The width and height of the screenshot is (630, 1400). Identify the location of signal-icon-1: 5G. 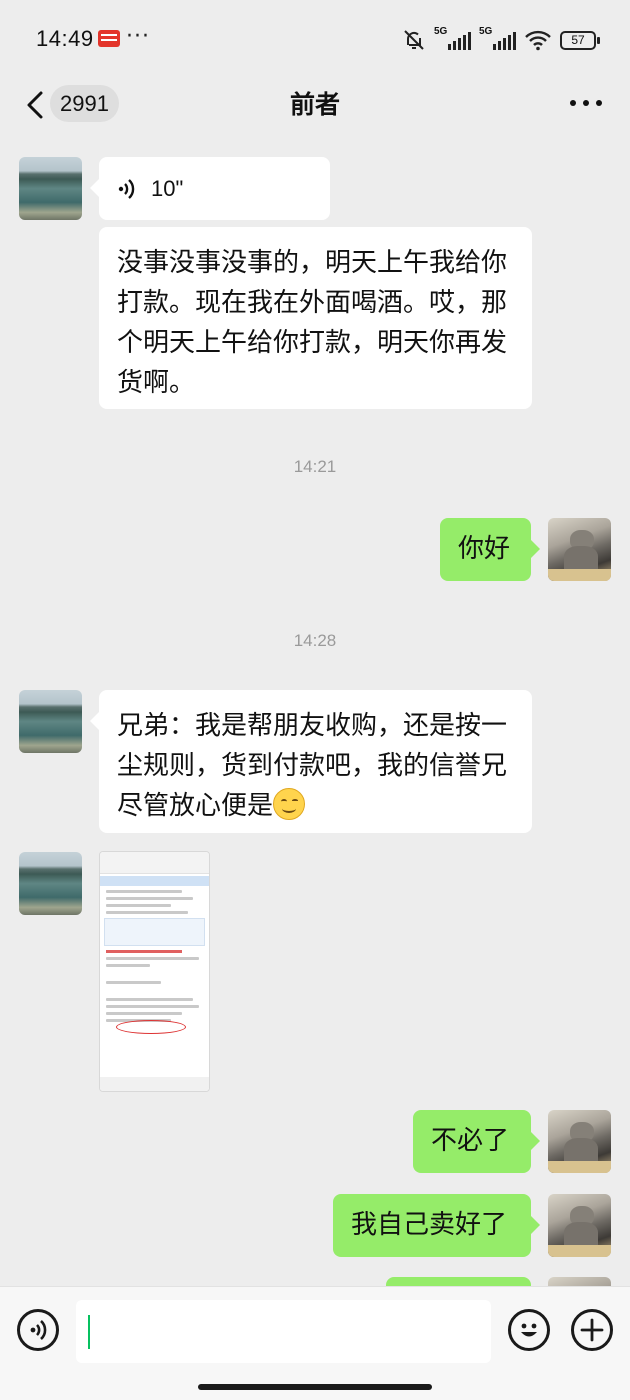
(452, 38).